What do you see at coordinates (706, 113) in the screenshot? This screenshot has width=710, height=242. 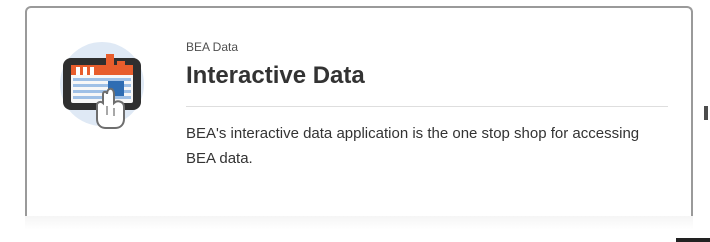 I see `edge-marker` at bounding box center [706, 113].